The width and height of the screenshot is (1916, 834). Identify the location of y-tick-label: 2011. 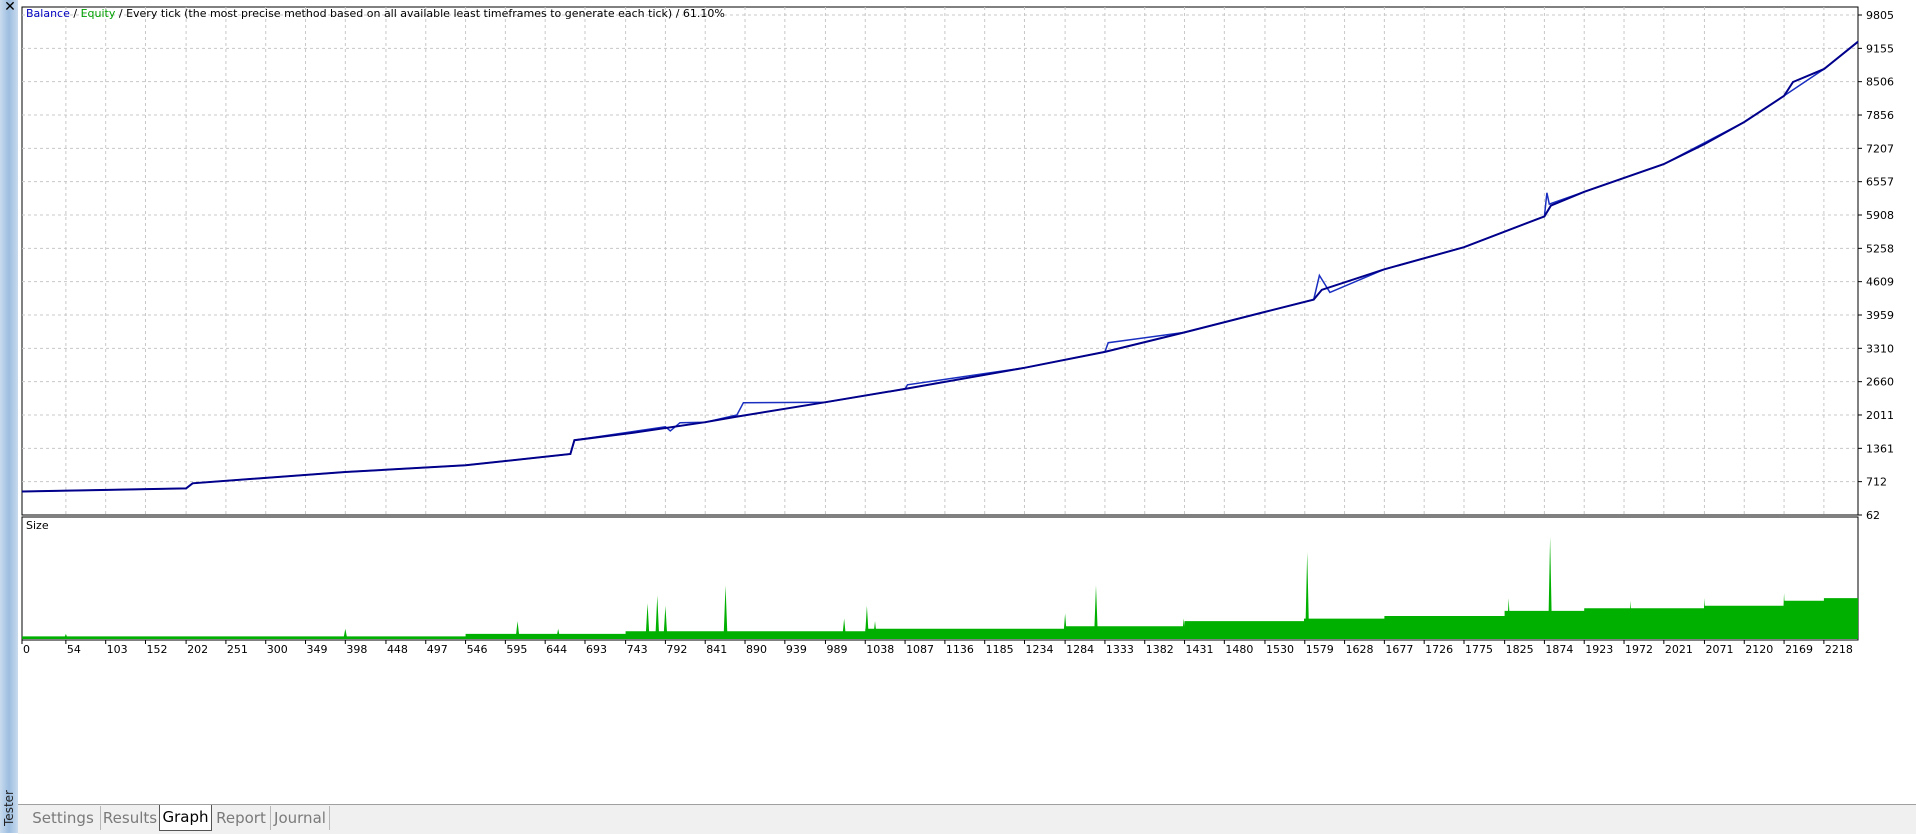
(1880, 415).